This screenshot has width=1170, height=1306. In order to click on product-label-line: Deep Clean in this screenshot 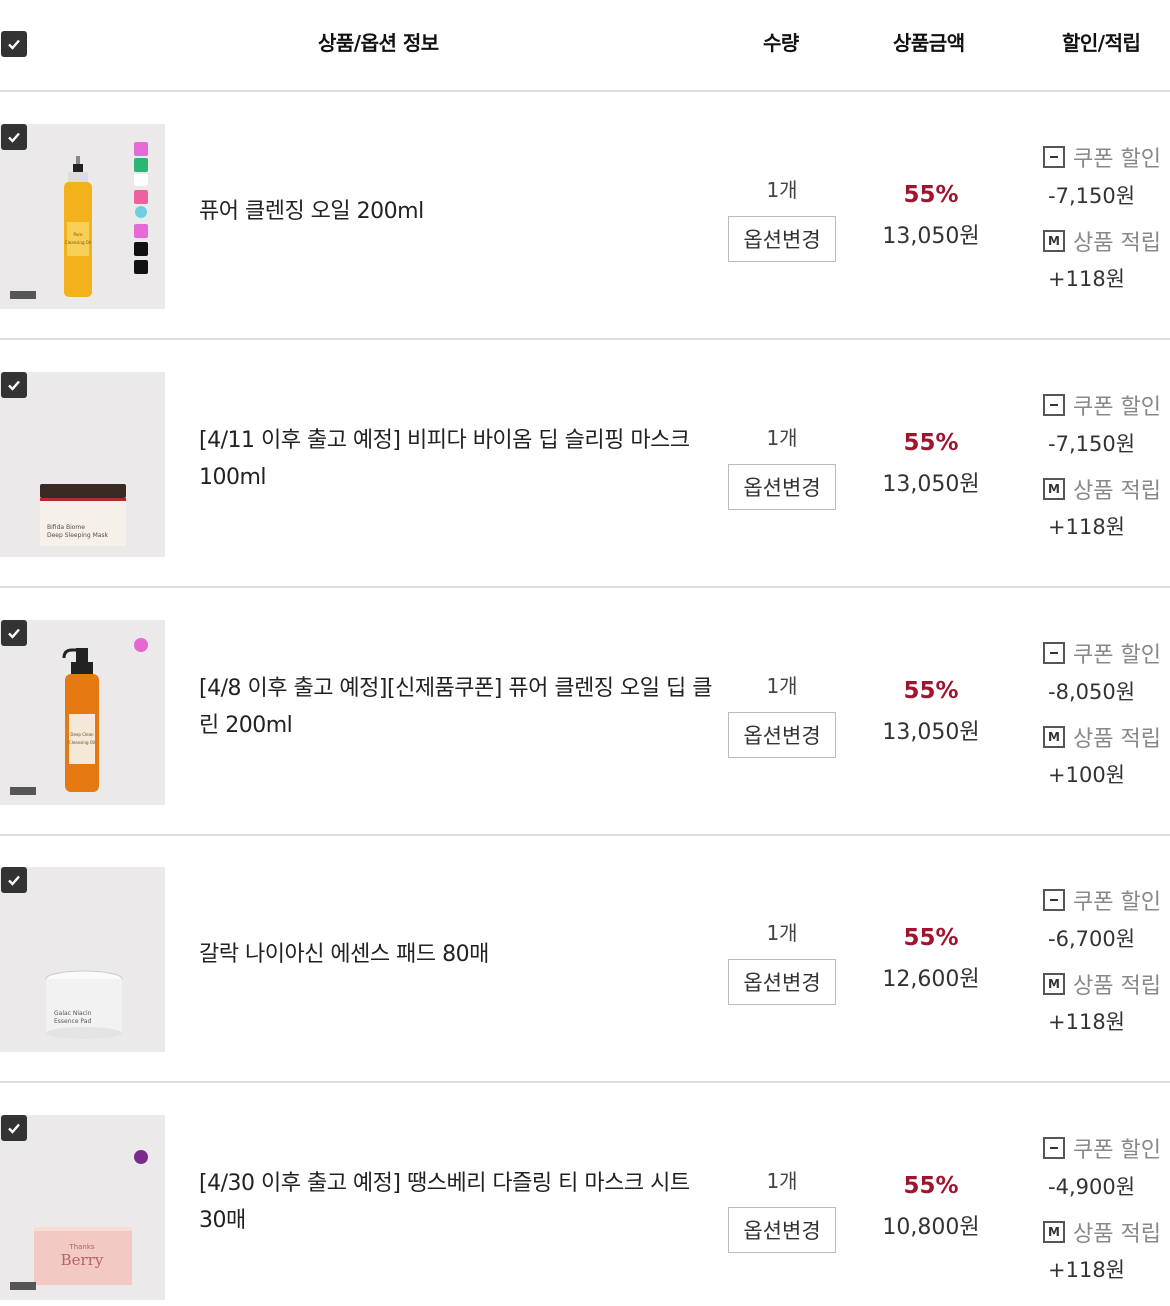, I will do `click(82, 734)`.